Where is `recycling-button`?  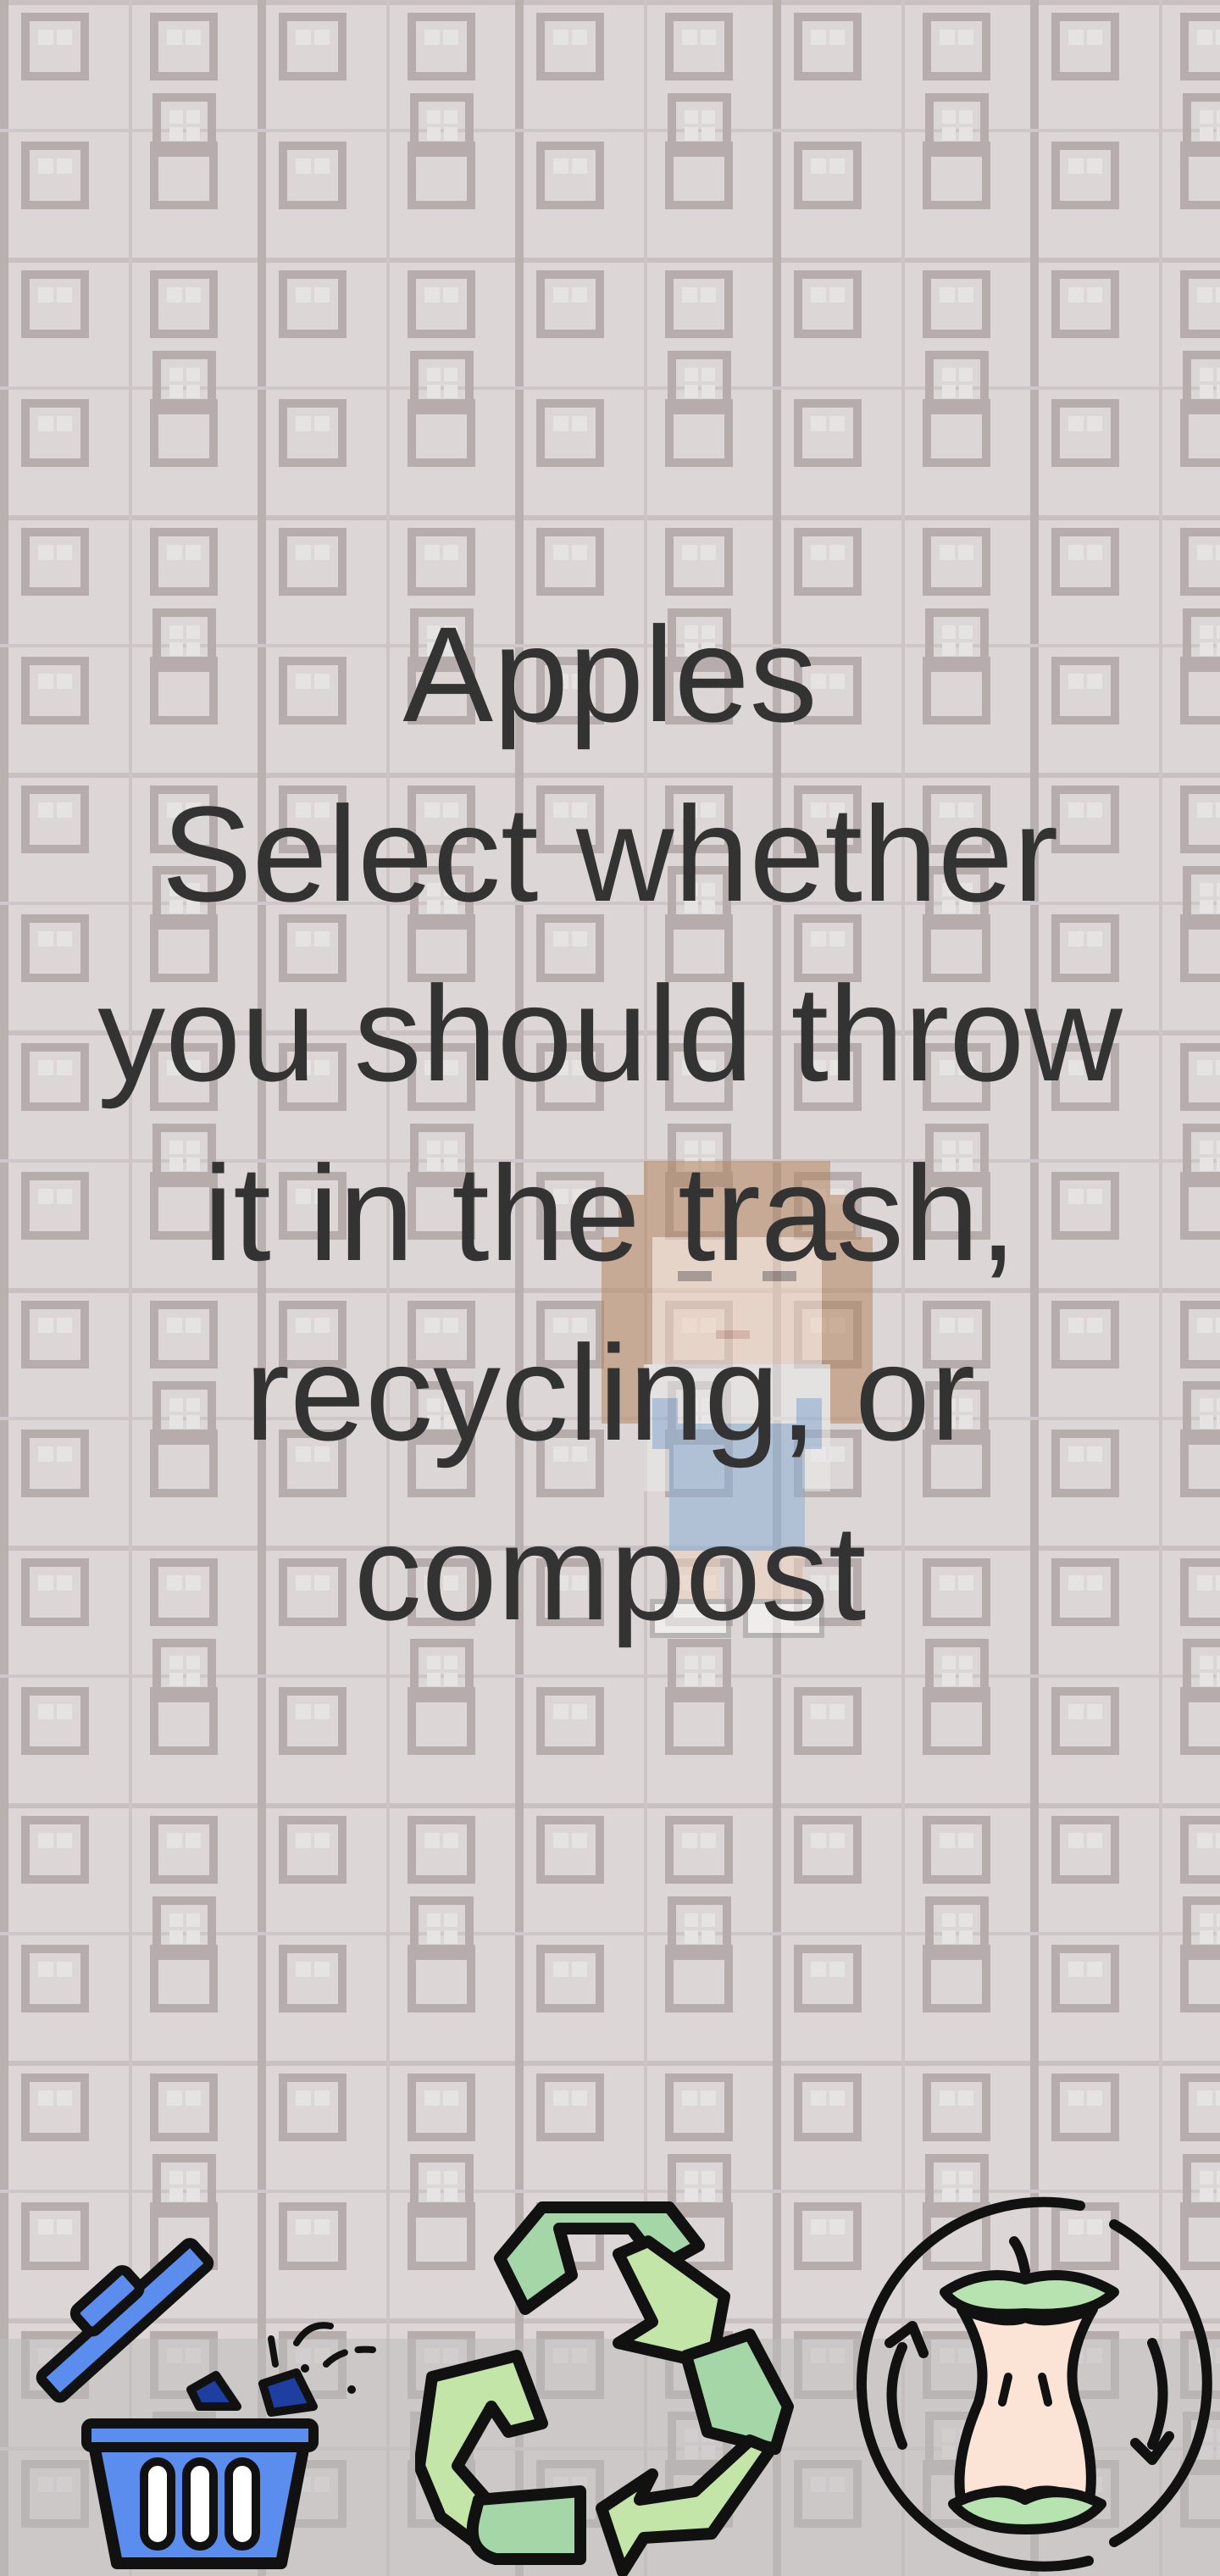
recycling-button is located at coordinates (610, 2385).